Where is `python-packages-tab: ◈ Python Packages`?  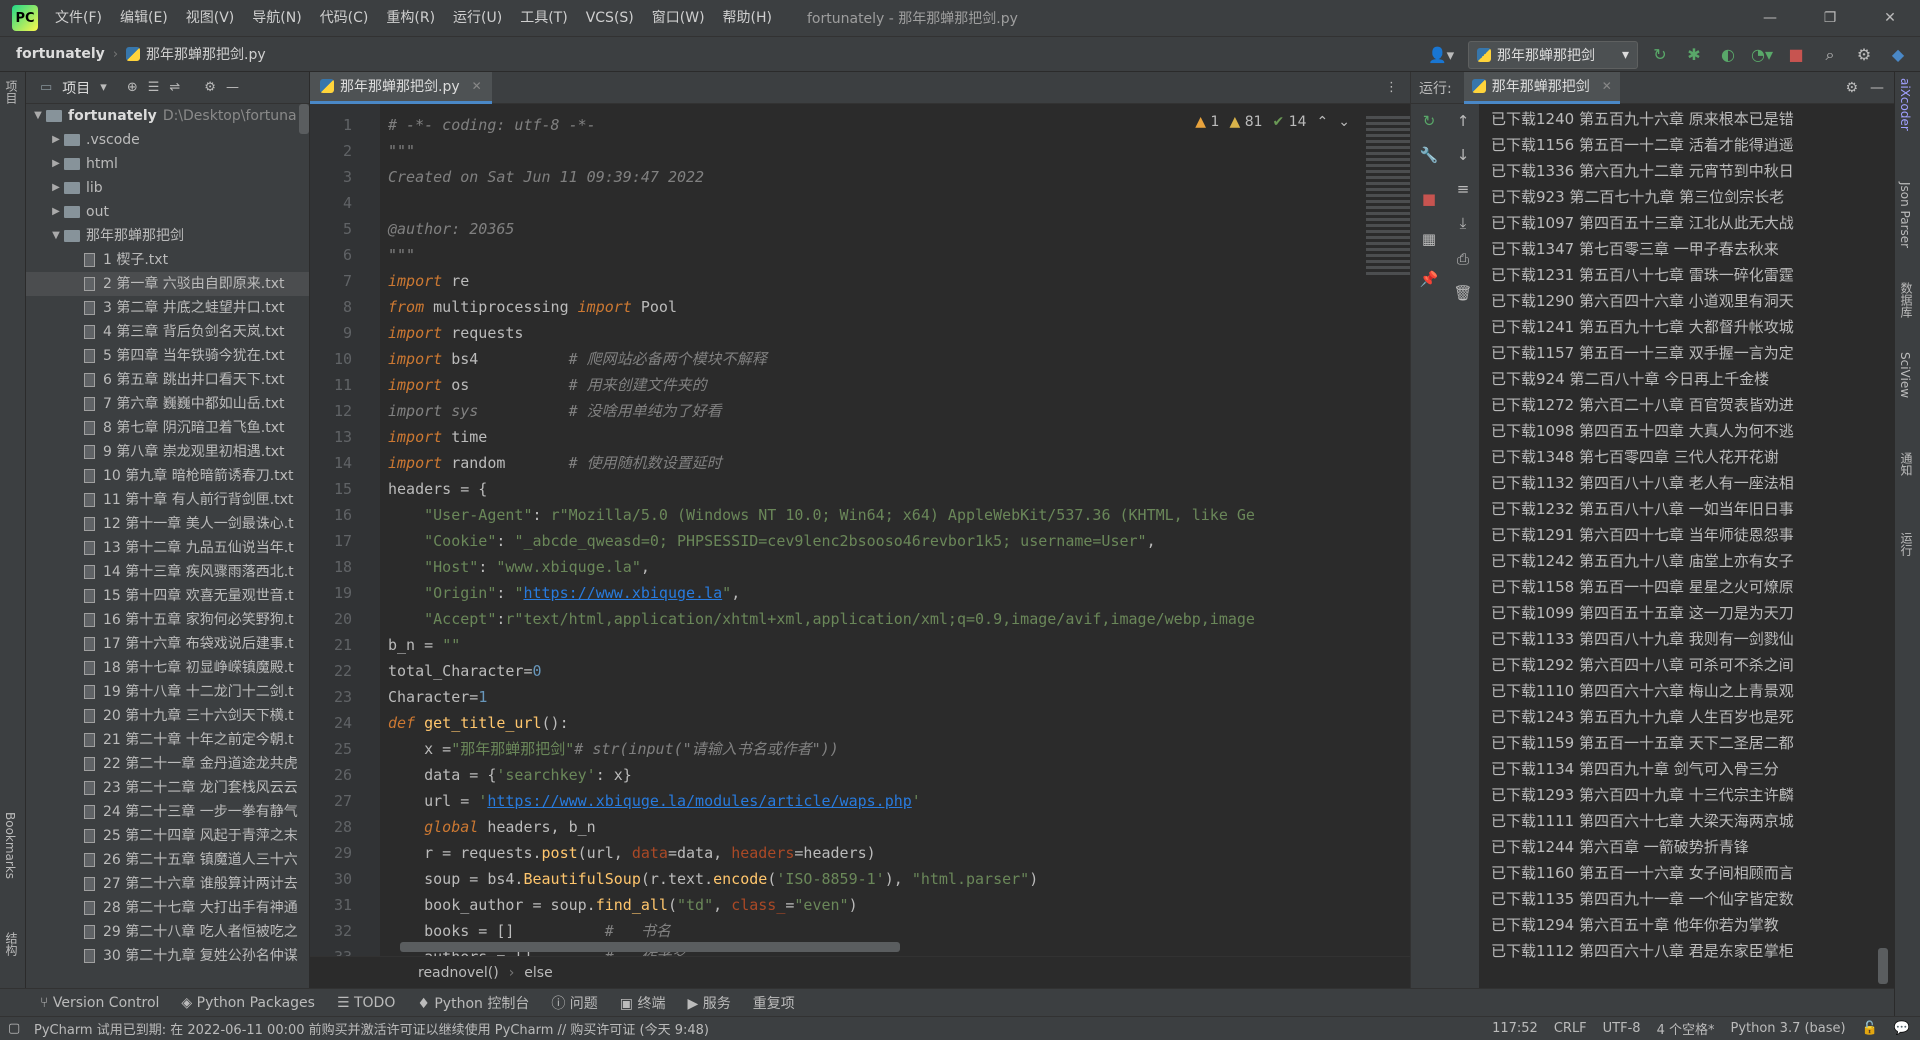 python-packages-tab: ◈ Python Packages is located at coordinates (248, 1003).